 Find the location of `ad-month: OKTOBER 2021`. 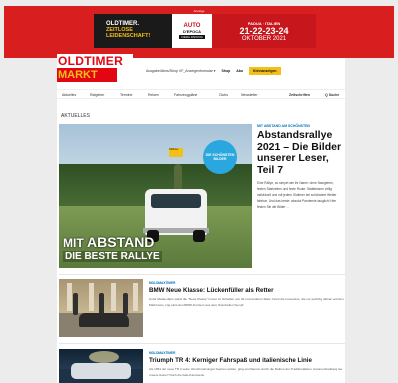

ad-month: OKTOBER 2021 is located at coordinates (264, 38).